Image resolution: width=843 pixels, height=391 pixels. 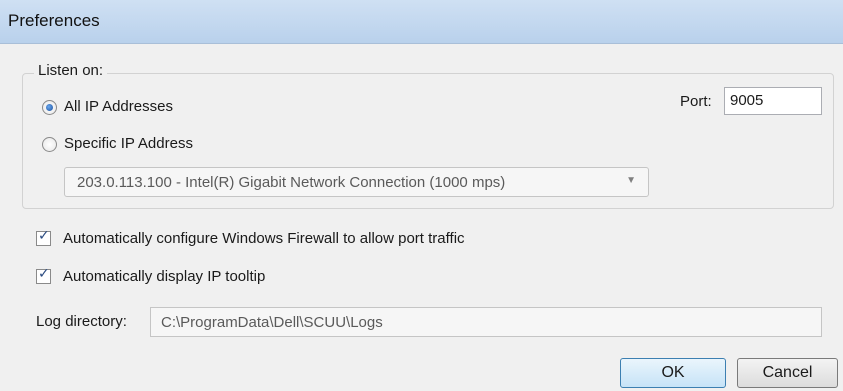 What do you see at coordinates (128, 143) in the screenshot?
I see `specific-ip-address-label: Specific IP Address` at bounding box center [128, 143].